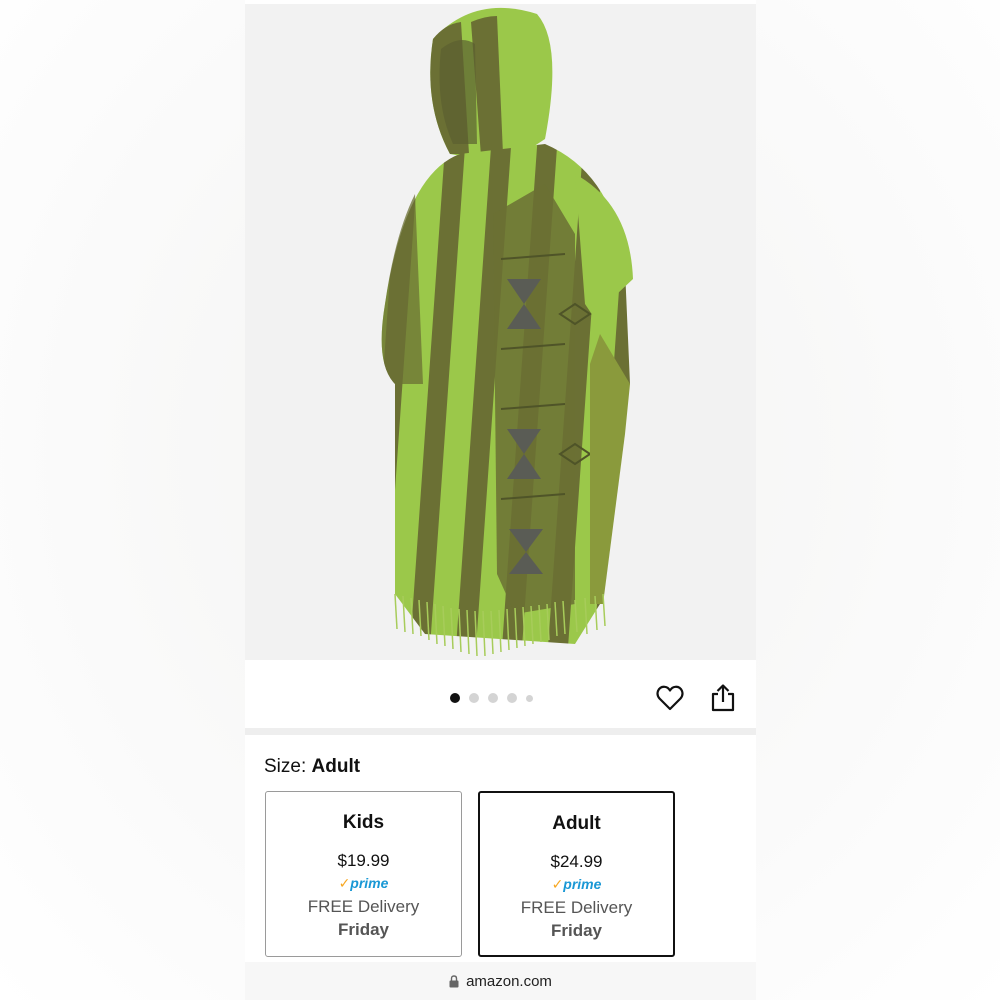 The image size is (1000, 1000). I want to click on browser-address-bar: amazon.com, so click(500, 981).